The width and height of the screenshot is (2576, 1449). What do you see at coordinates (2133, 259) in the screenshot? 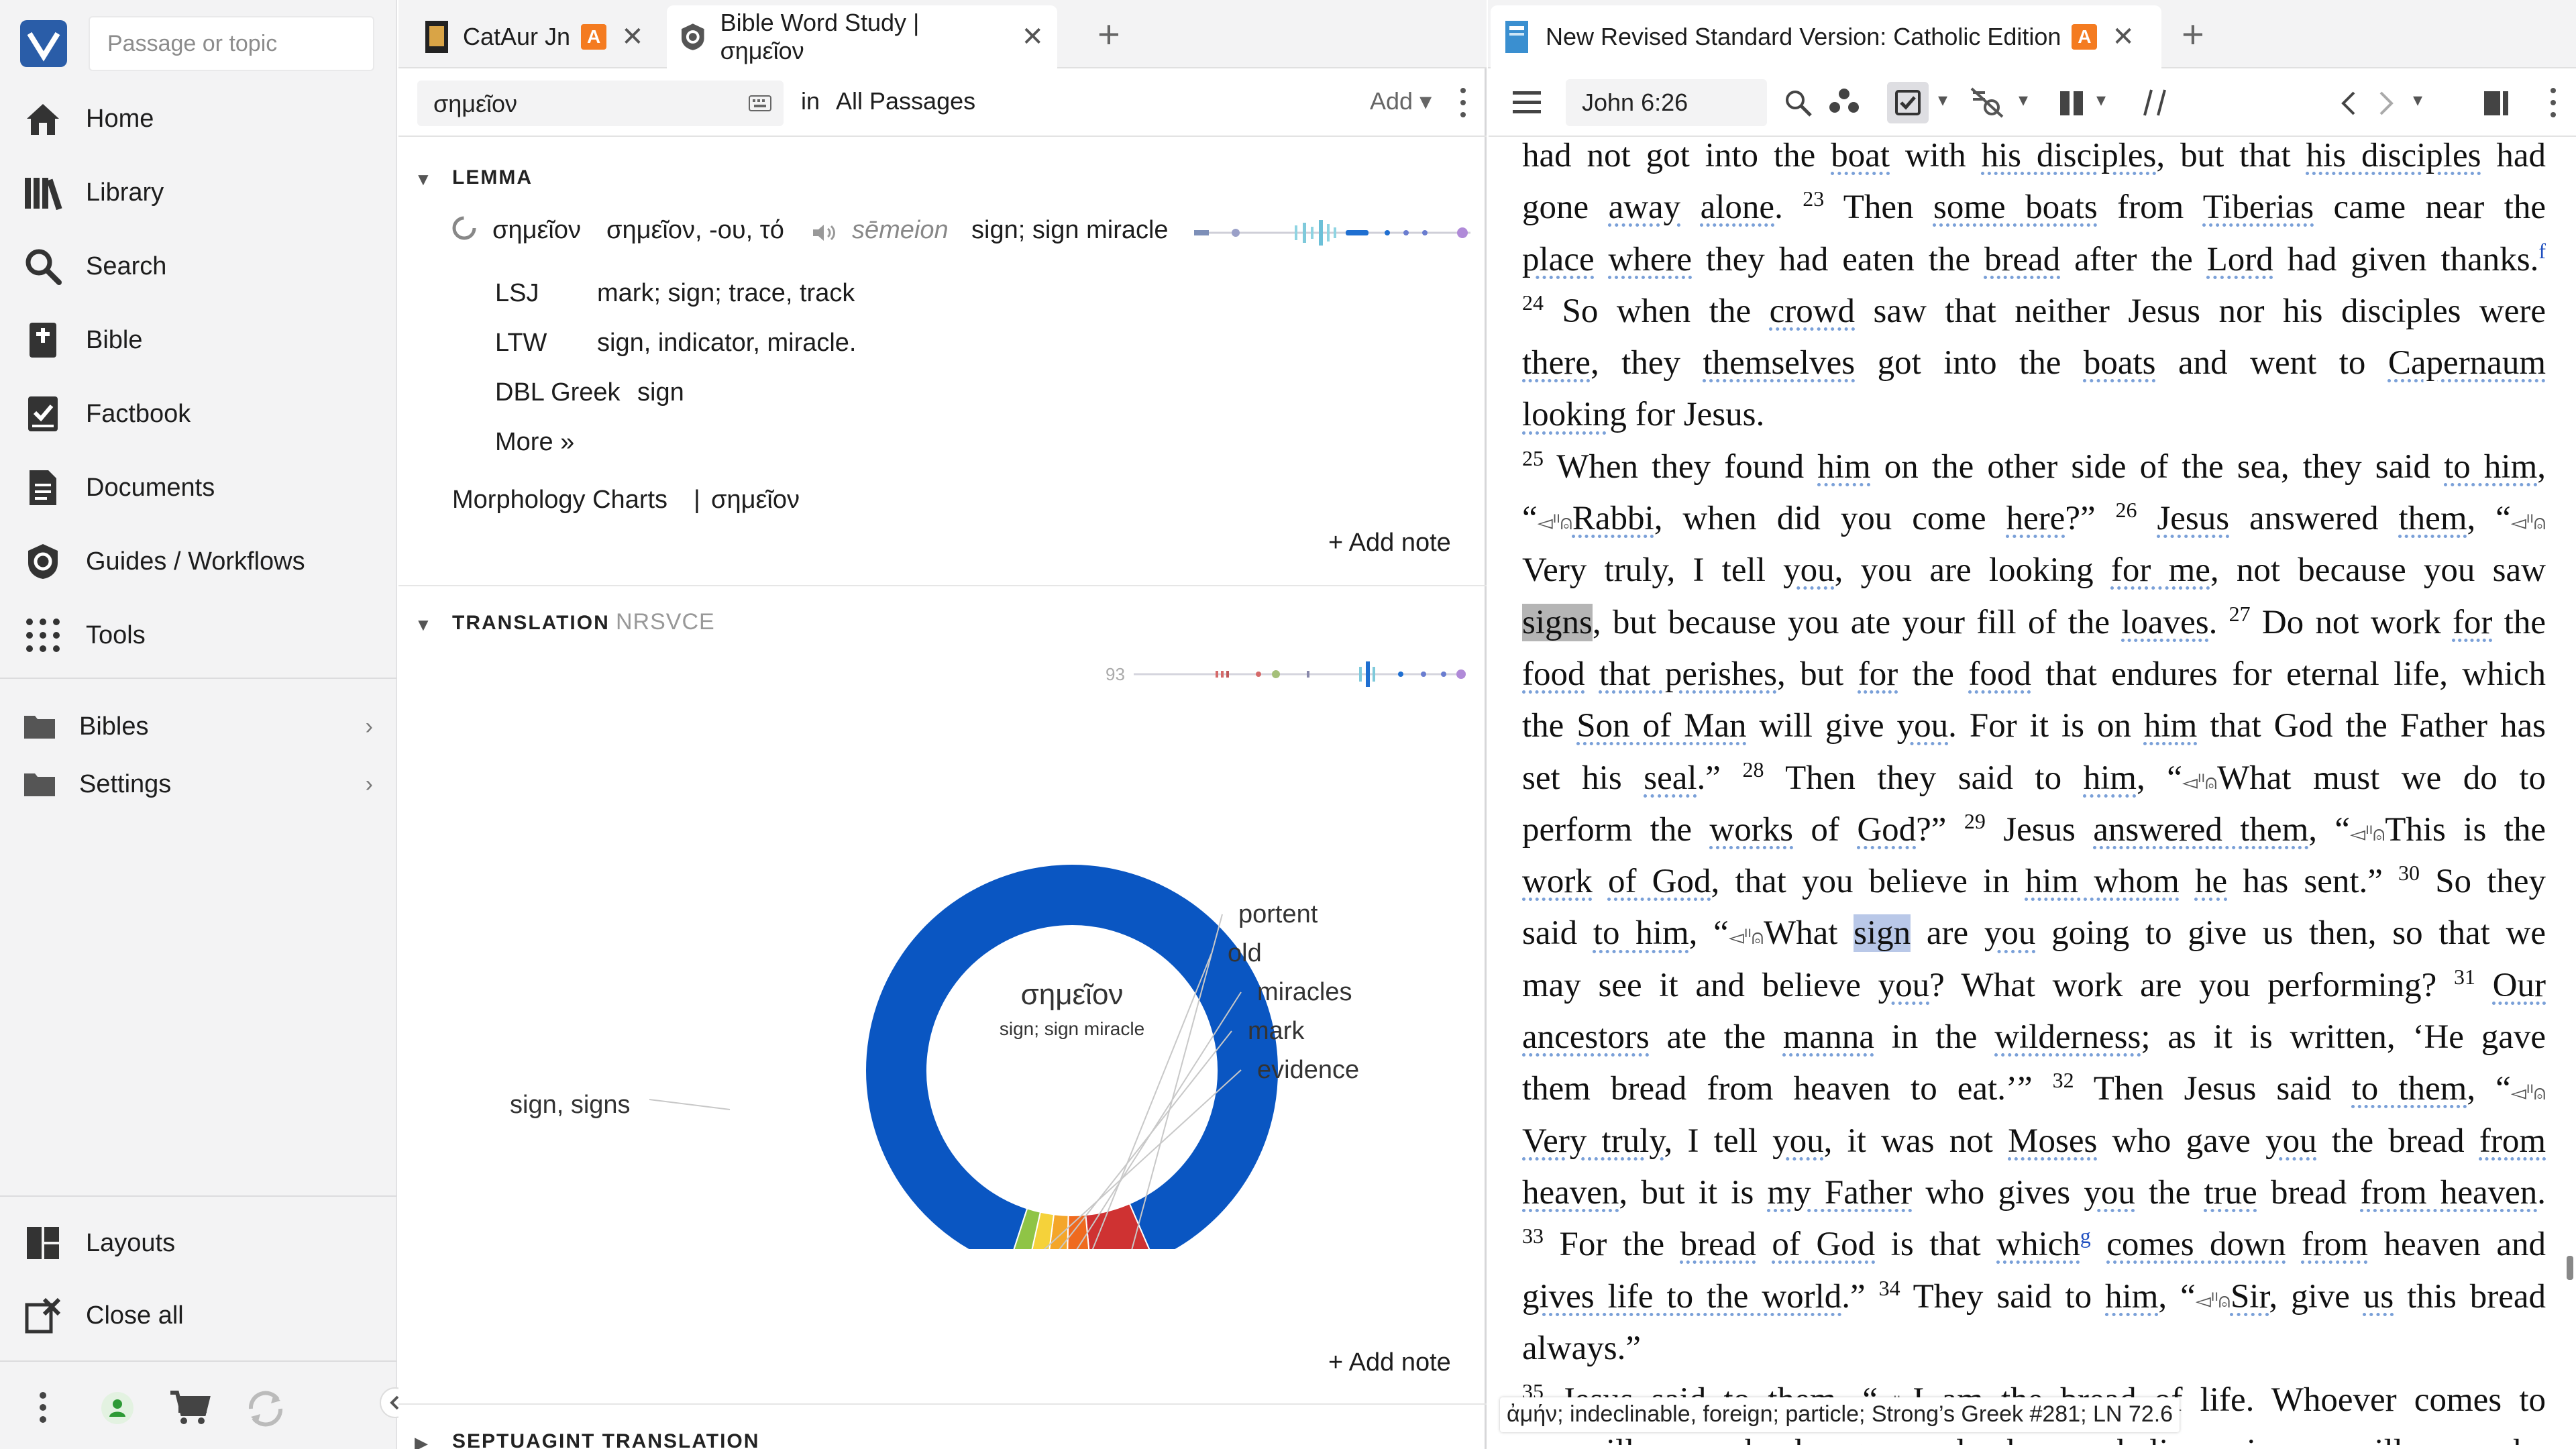
I see `text-run: after the` at bounding box center [2133, 259].